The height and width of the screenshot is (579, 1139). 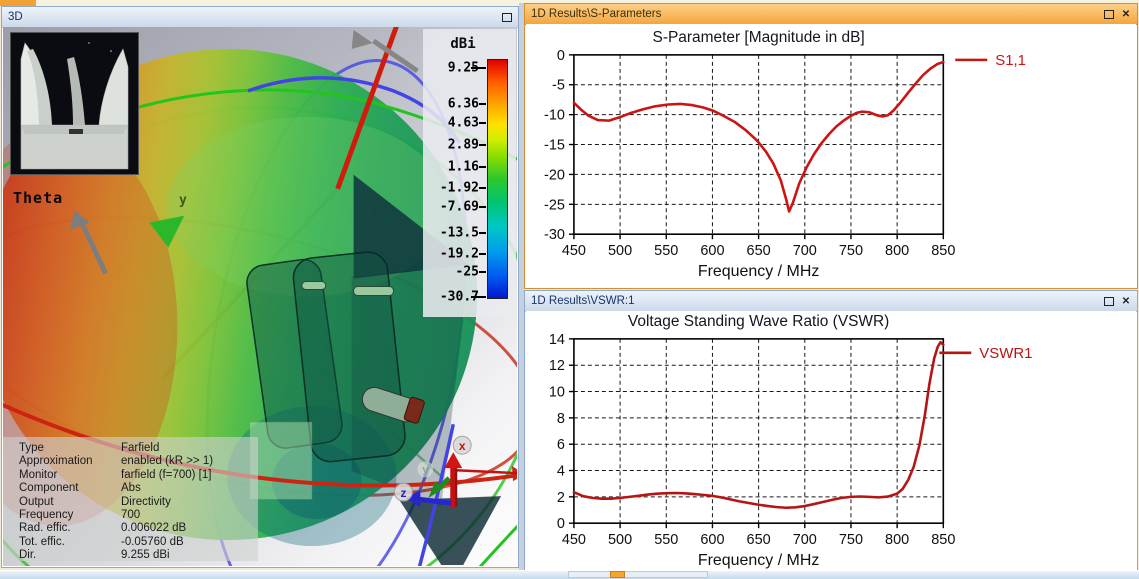 What do you see at coordinates (558, 86) in the screenshot?
I see `y-tick-label: -5` at bounding box center [558, 86].